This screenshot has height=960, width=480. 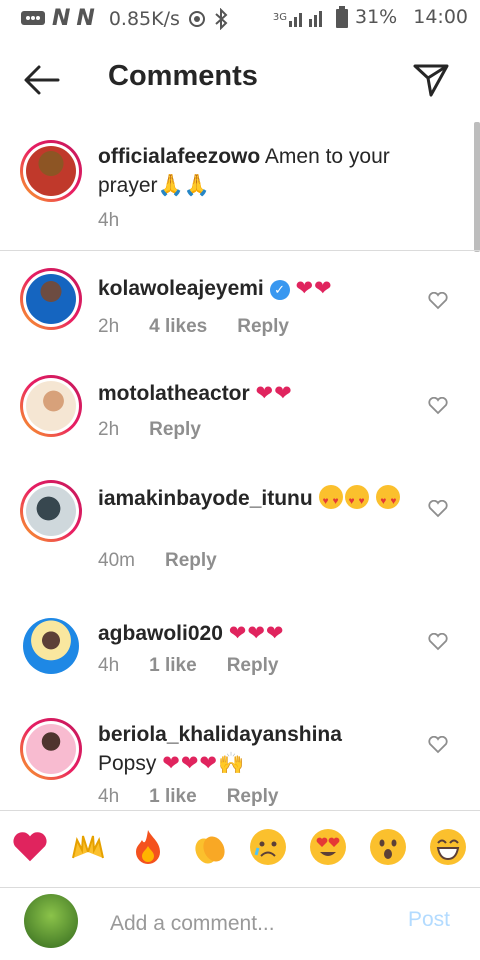 I want to click on list-item: motolatheactor ❤❤ 2h Reply, so click(x=240, y=420).